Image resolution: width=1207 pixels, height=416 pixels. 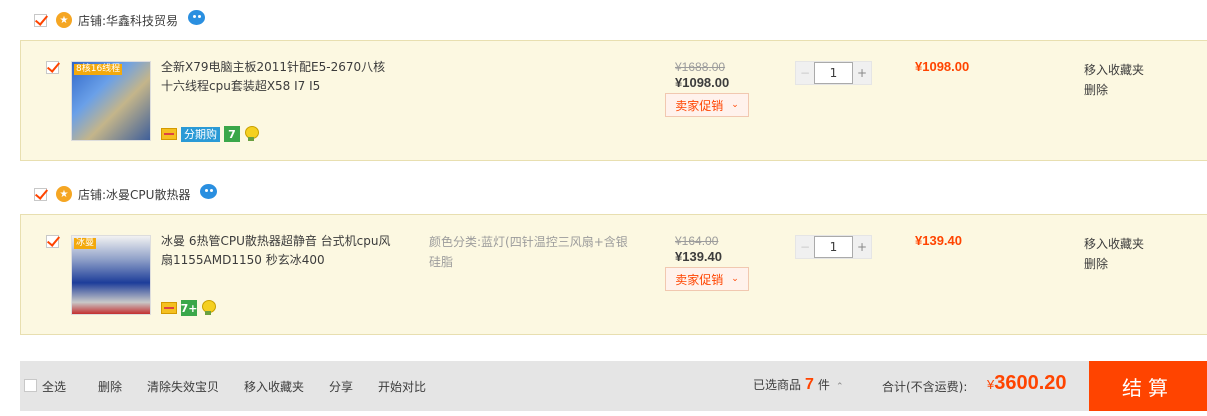 What do you see at coordinates (148, 194) in the screenshot?
I see `shop-name-link: 冰曼CPU散热器` at bounding box center [148, 194].